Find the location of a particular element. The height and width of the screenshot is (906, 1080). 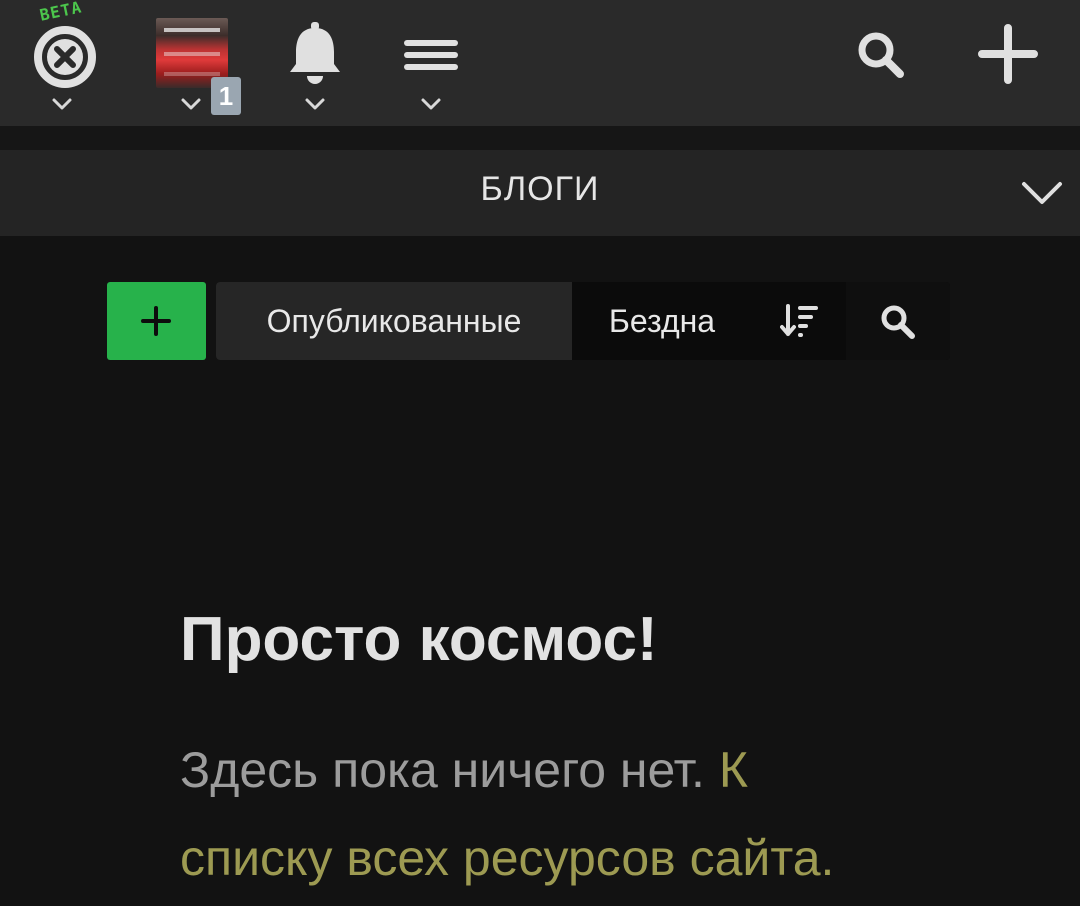

menu-icon is located at coordinates (431, 55).